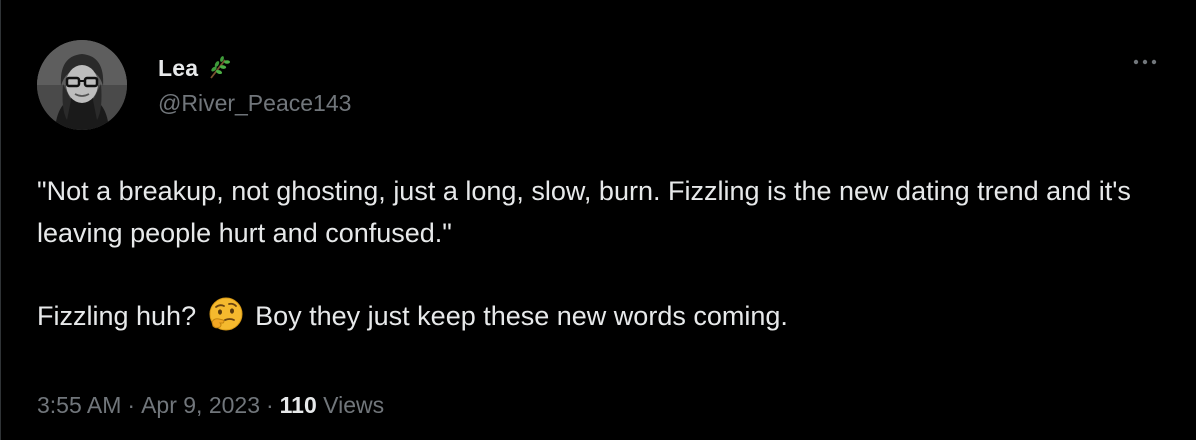 This screenshot has height=440, width=1196. Describe the element at coordinates (120, 316) in the screenshot. I see `tweet-paragraph-2-start: Fizzling huh?` at that location.